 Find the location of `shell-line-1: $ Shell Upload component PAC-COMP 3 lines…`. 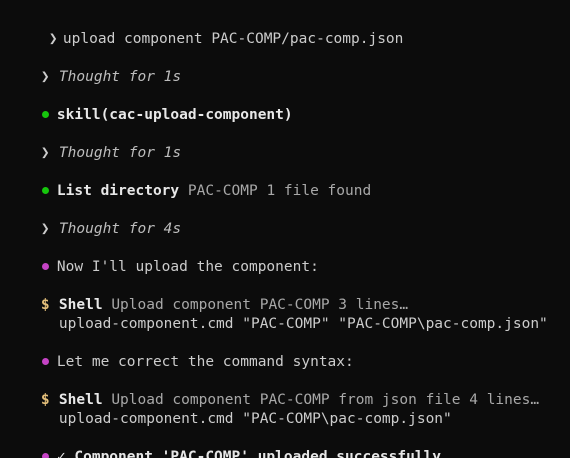

shell-line-1: $ Shell Upload component PAC-COMP 3 lines… is located at coordinates (207, 295).